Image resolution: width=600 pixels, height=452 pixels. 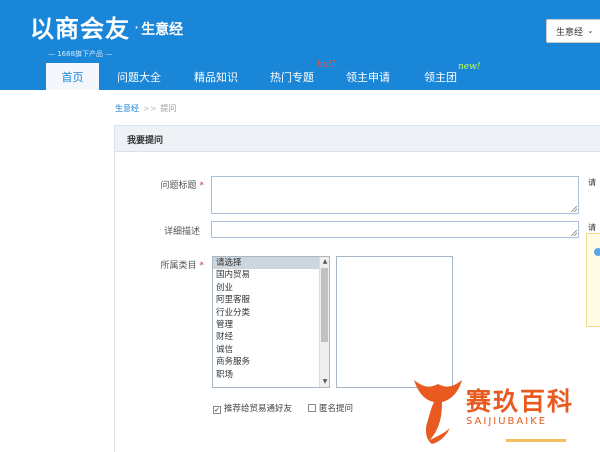 I want to click on category-option: 国内贸易, so click(x=271, y=275).